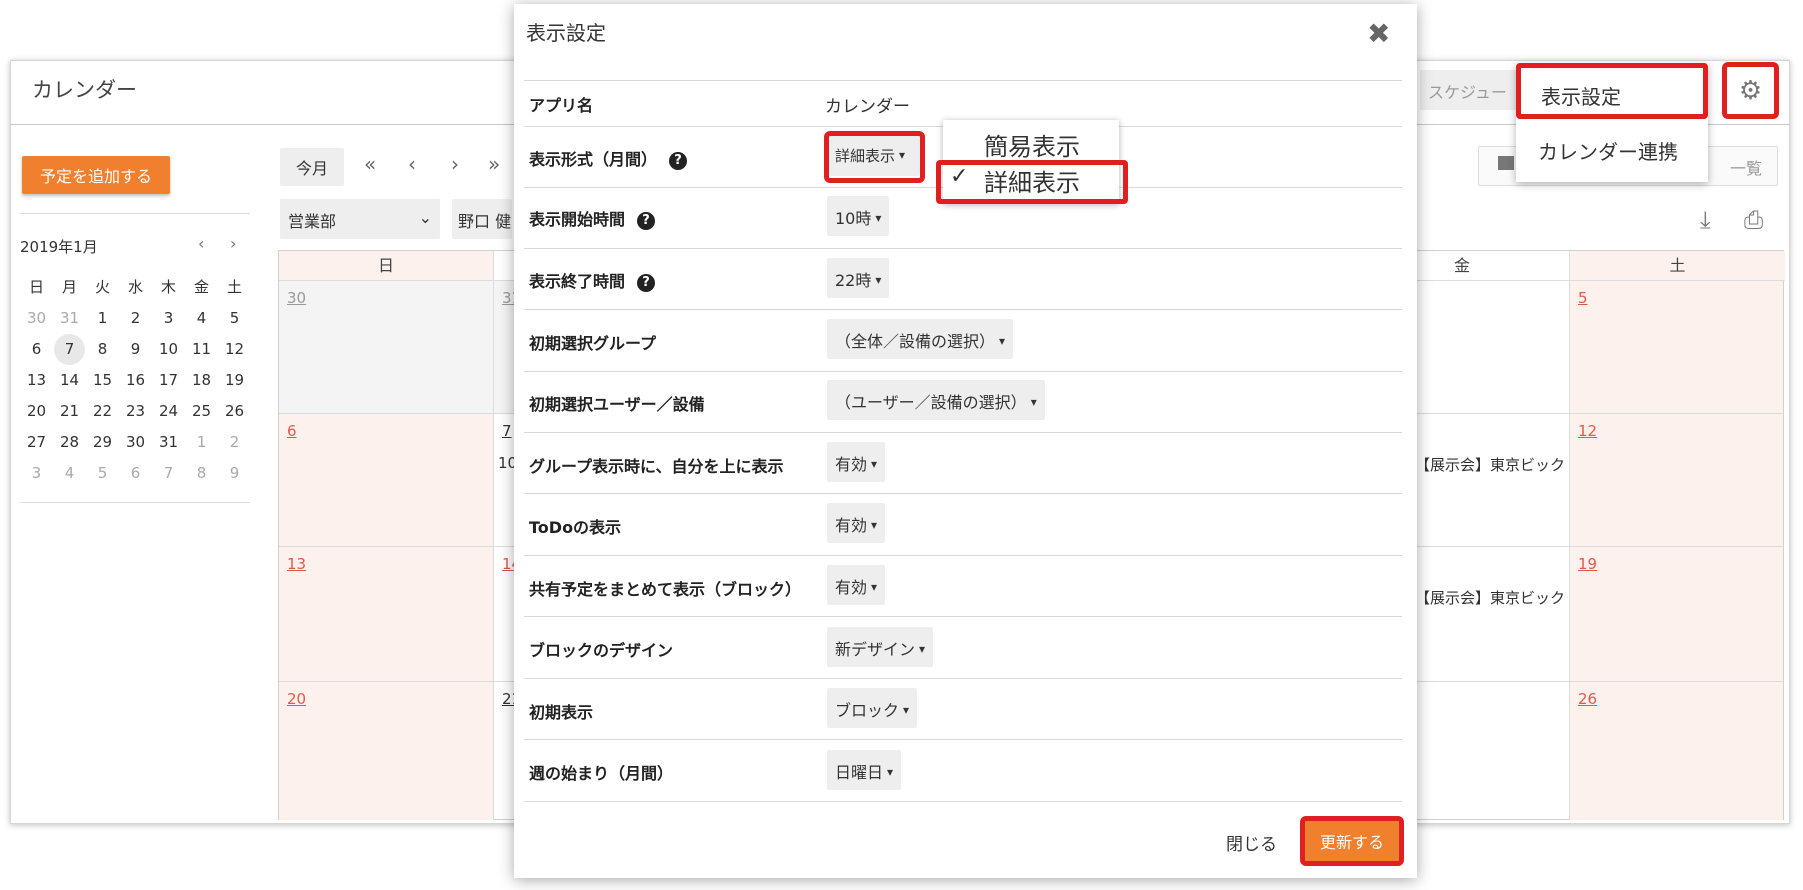  I want to click on mini-day: 25, so click(201, 411).